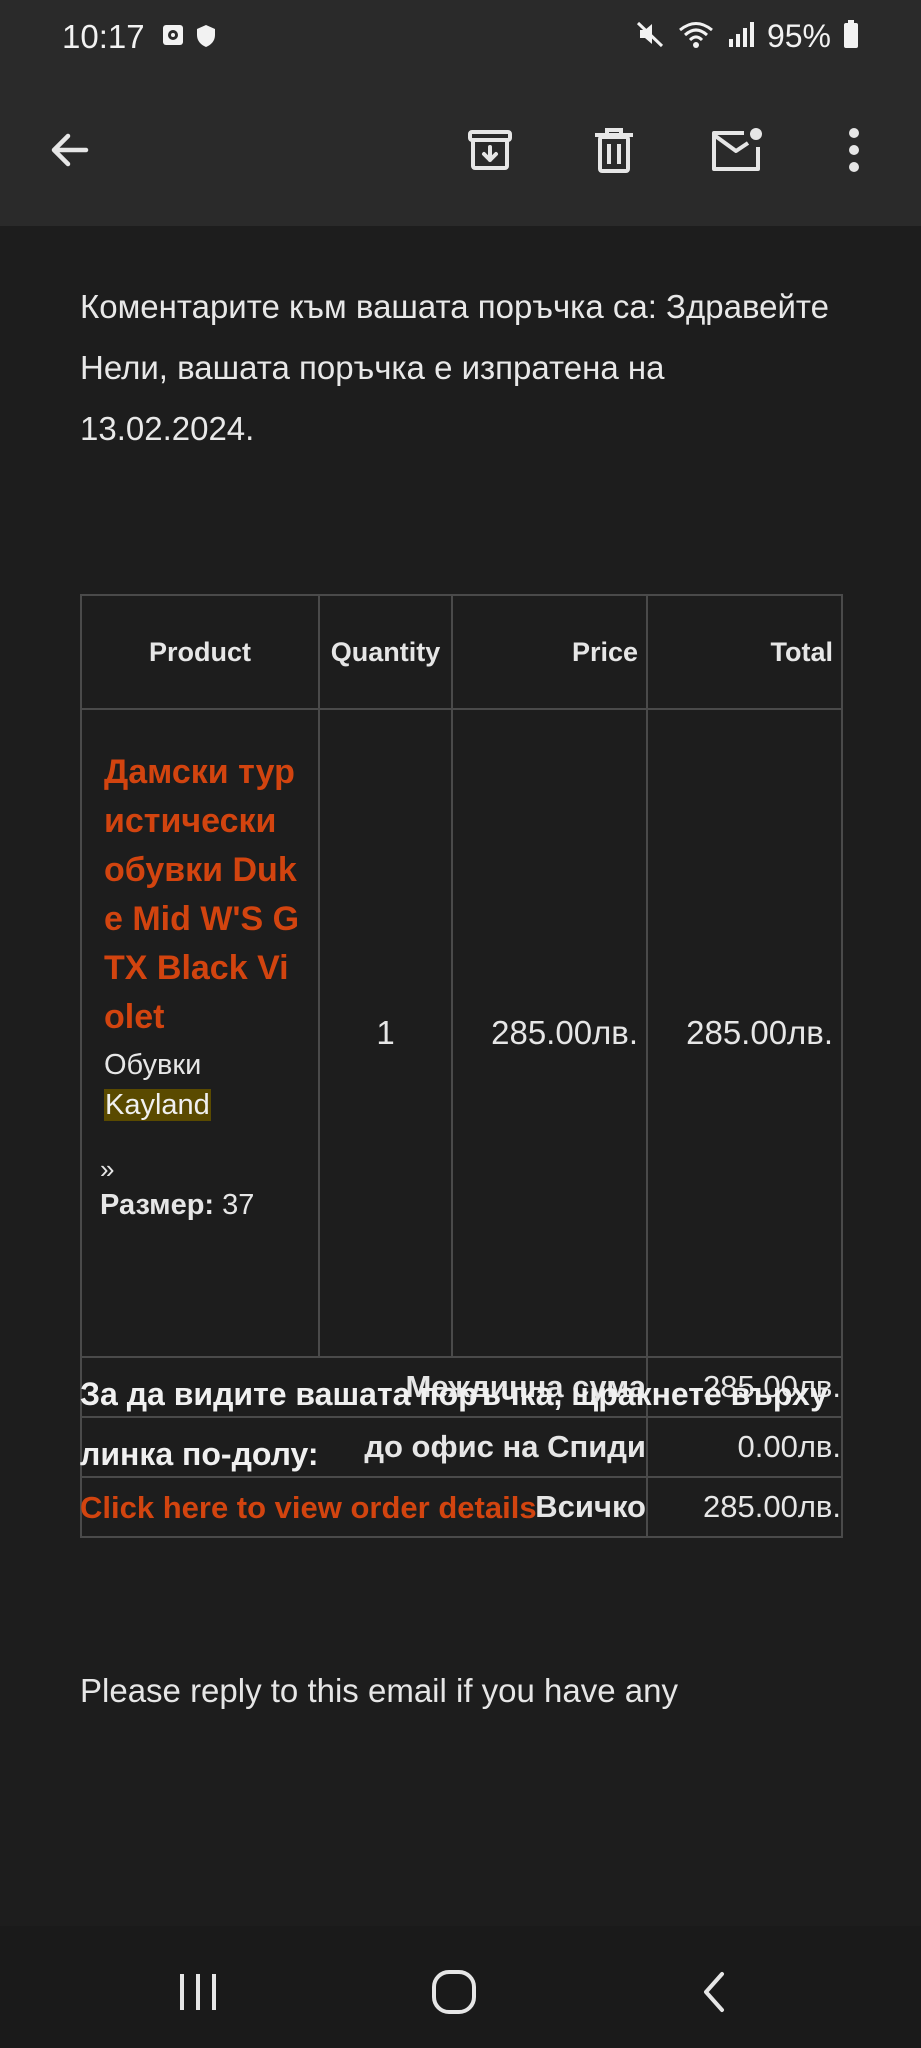 The width and height of the screenshot is (921, 2048). What do you see at coordinates (107, 1169) in the screenshot?
I see `variant-arrow: »` at bounding box center [107, 1169].